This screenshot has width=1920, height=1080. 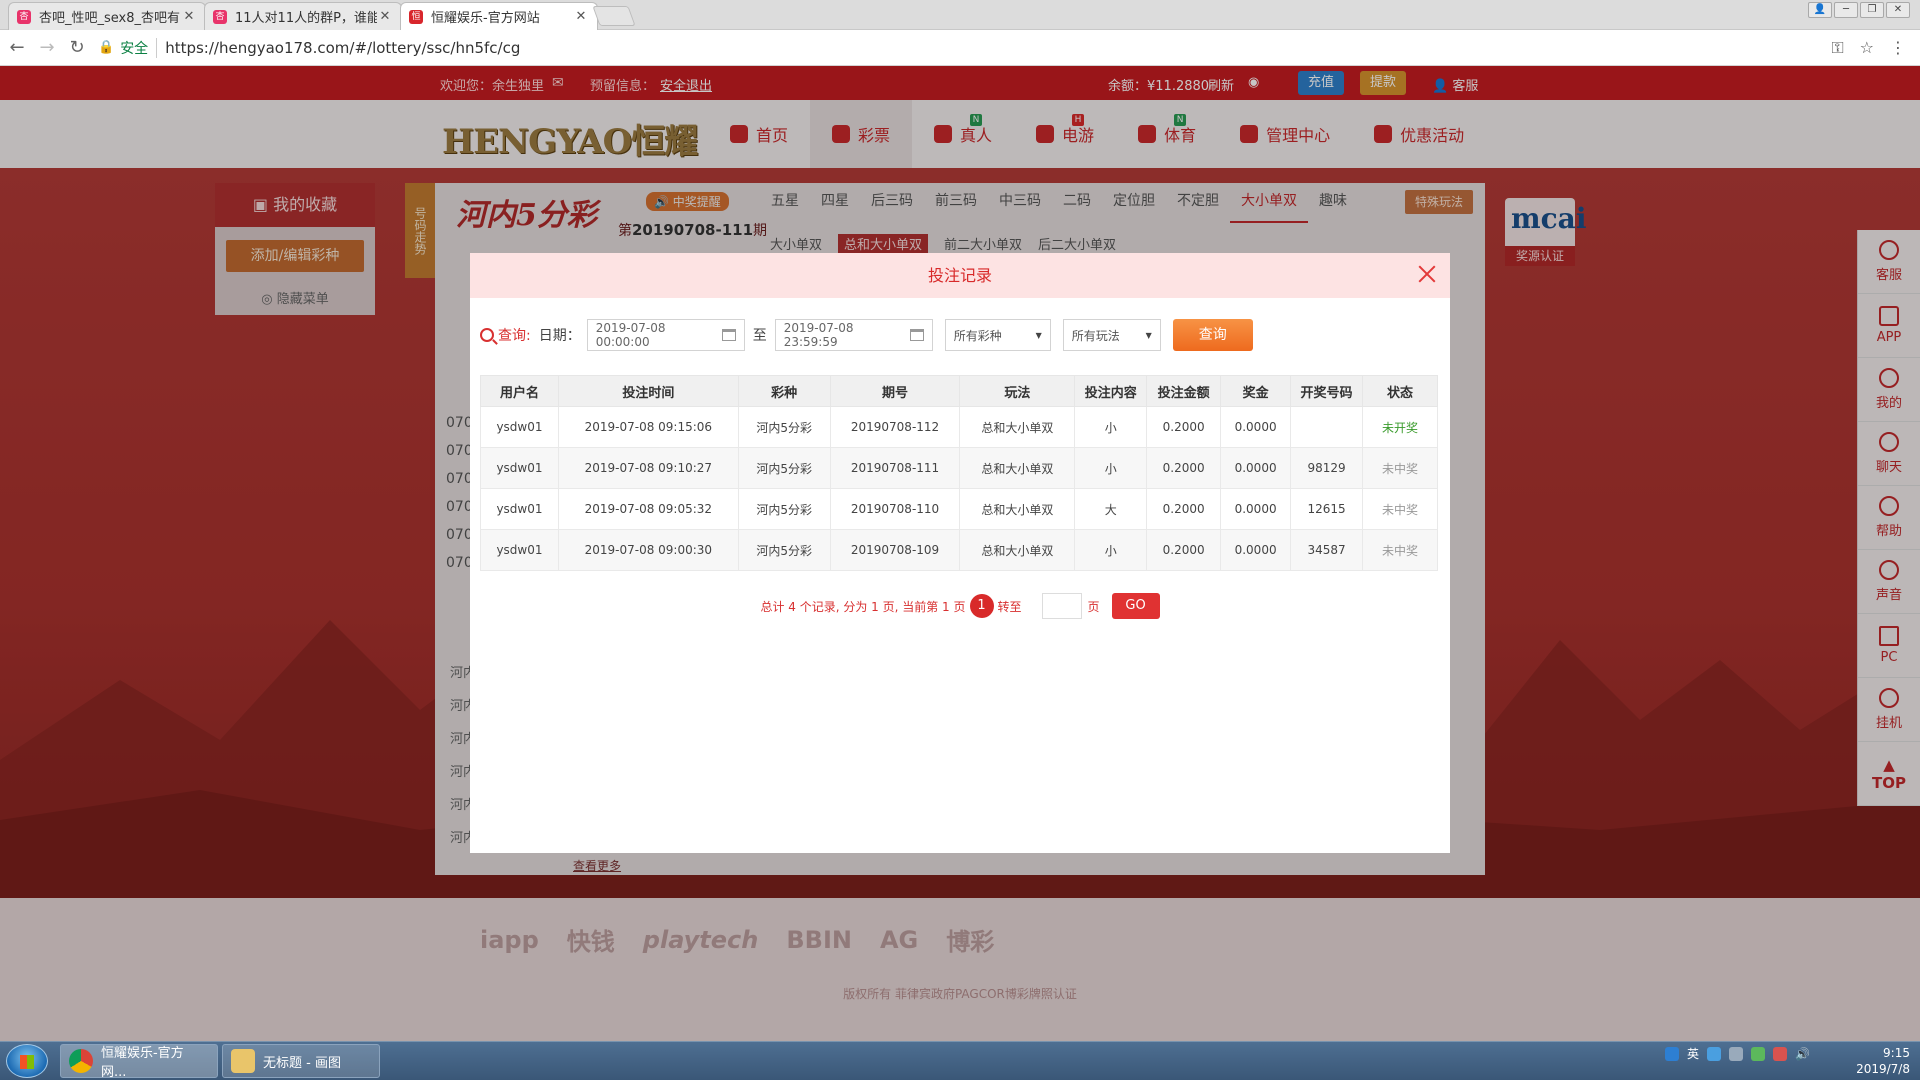 What do you see at coordinates (1327, 468) in the screenshot?
I see `cell-draw-number: 98129` at bounding box center [1327, 468].